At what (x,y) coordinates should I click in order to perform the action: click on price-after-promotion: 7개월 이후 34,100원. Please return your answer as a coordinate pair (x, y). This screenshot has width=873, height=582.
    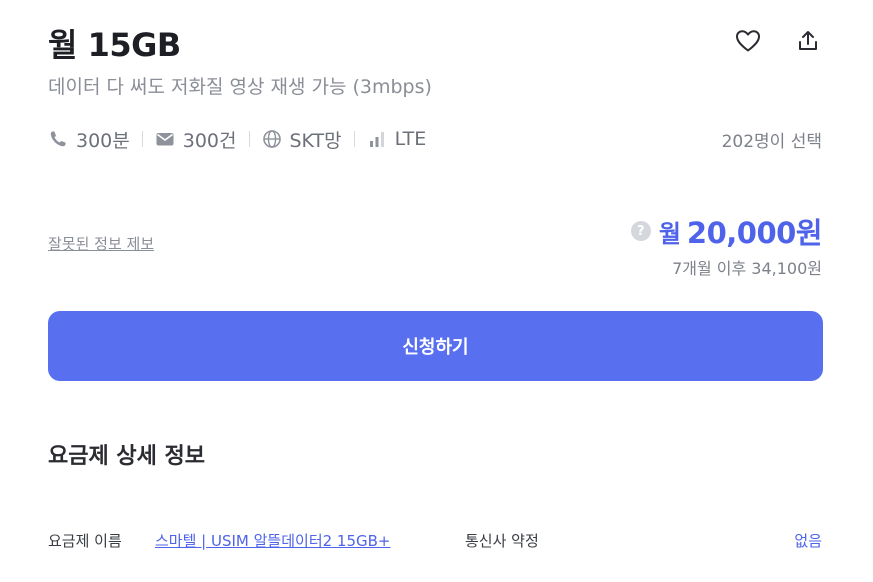
    Looking at the image, I should click on (747, 268).